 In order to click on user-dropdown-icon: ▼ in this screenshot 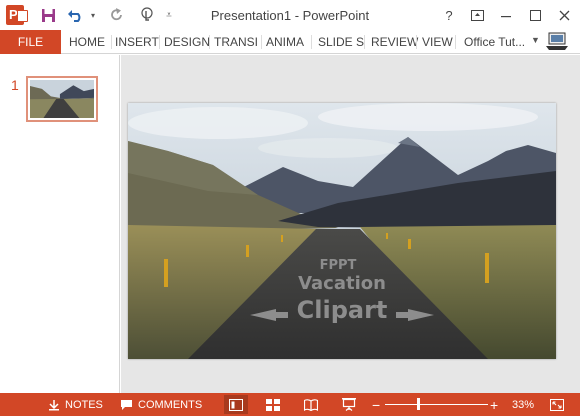, I will do `click(535, 40)`.